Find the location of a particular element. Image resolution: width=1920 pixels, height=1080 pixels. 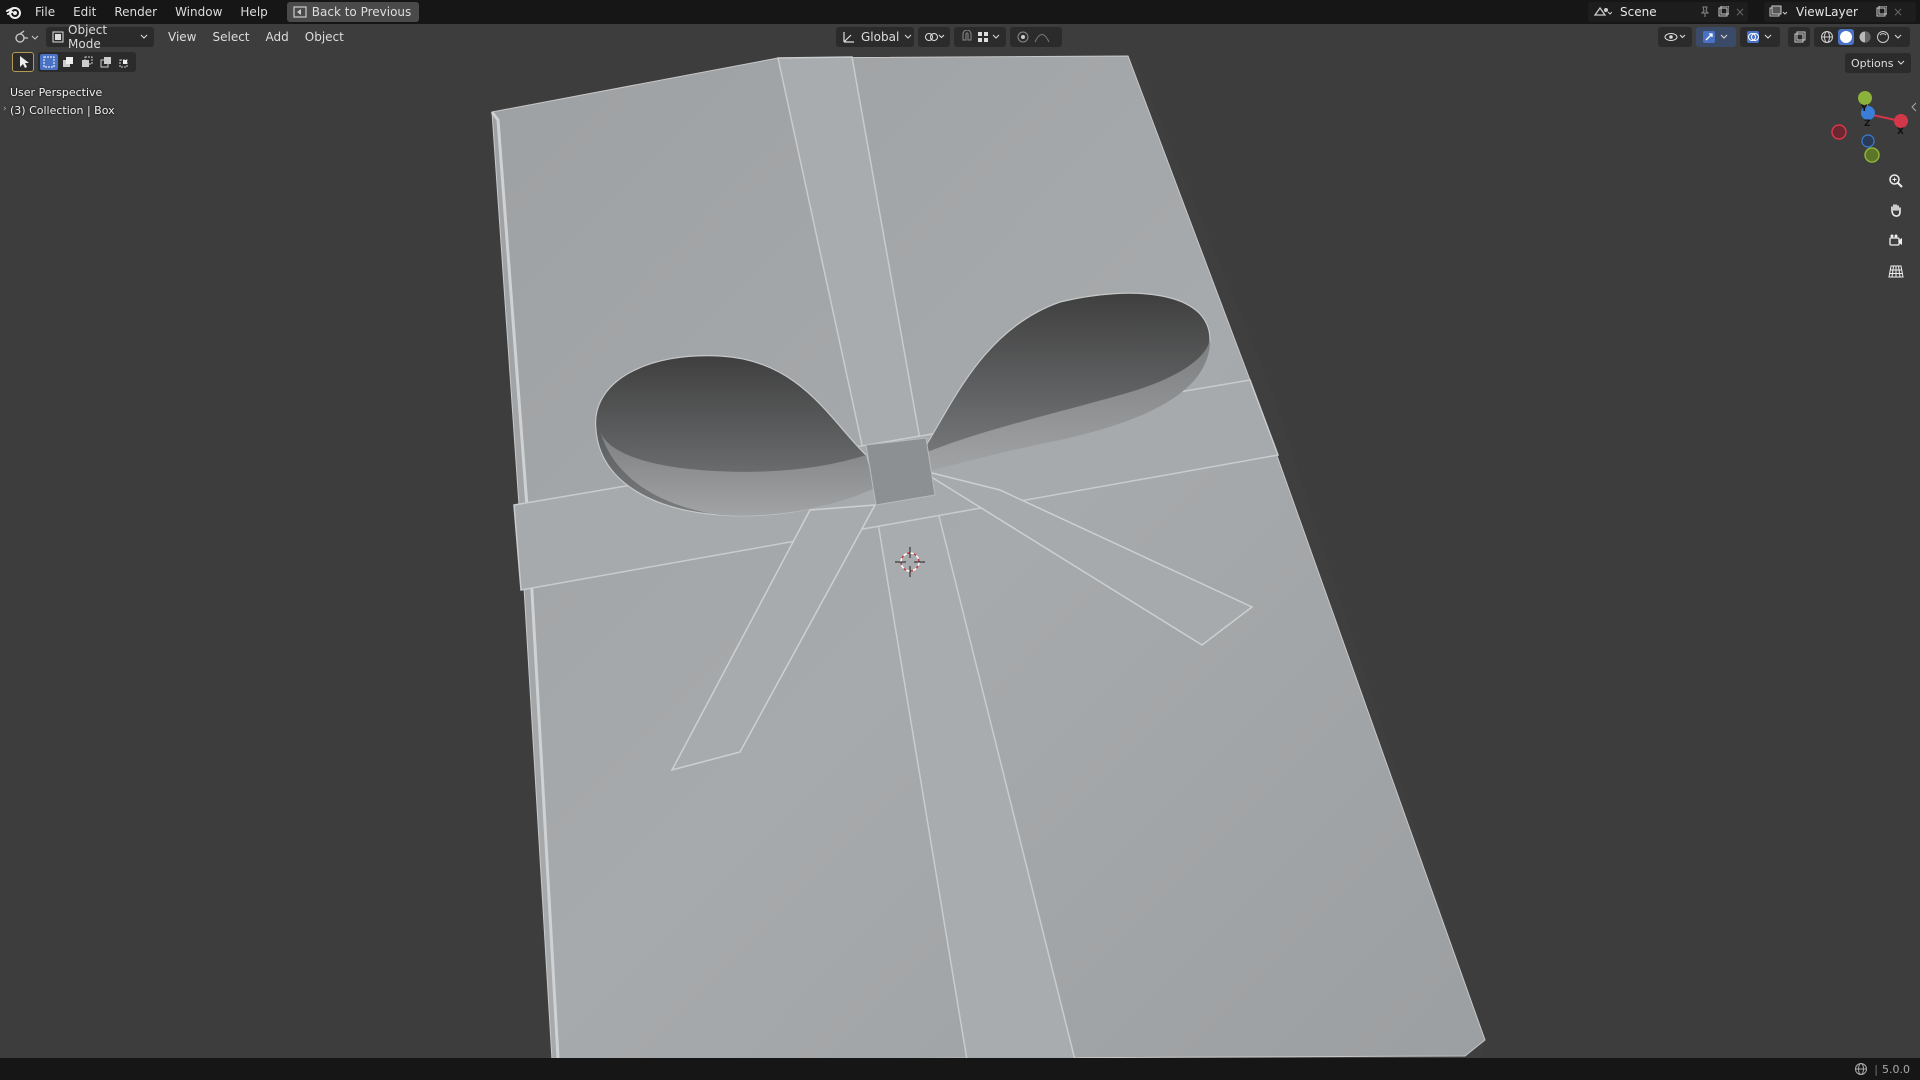

camera-icon is located at coordinates (1896, 241).